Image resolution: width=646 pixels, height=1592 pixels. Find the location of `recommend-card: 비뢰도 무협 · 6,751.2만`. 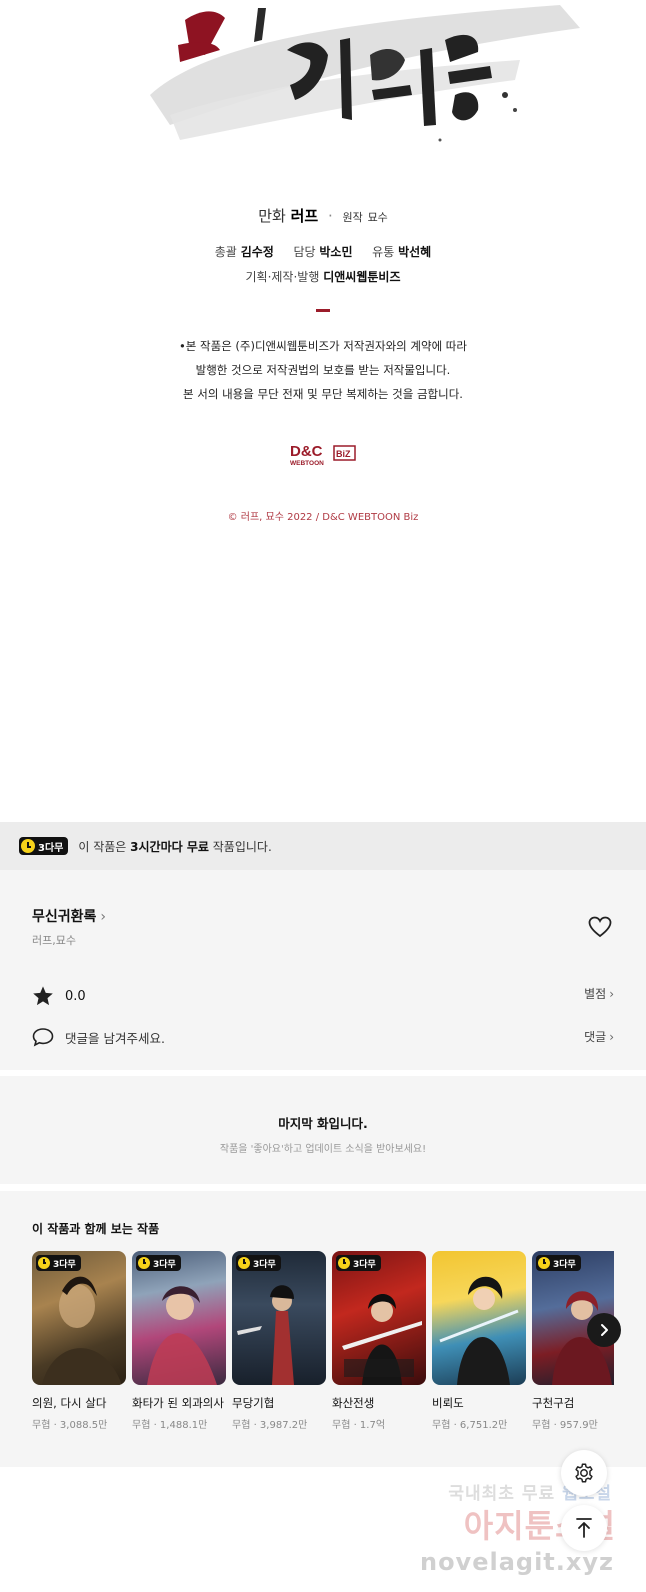

recommend-card: 비뢰도 무협 · 6,751.2만 is located at coordinates (479, 1341).